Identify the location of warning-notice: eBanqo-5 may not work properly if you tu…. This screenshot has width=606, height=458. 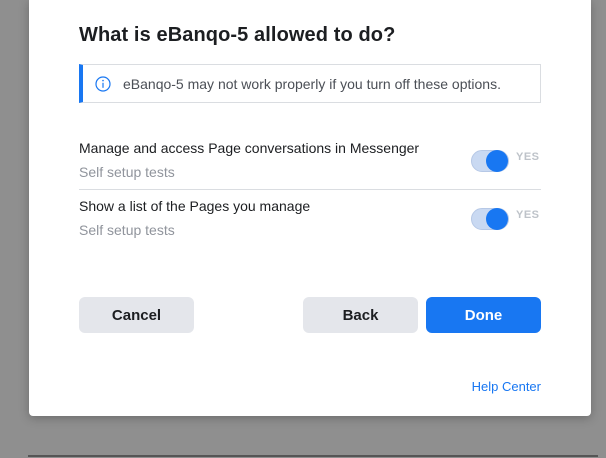
(310, 83).